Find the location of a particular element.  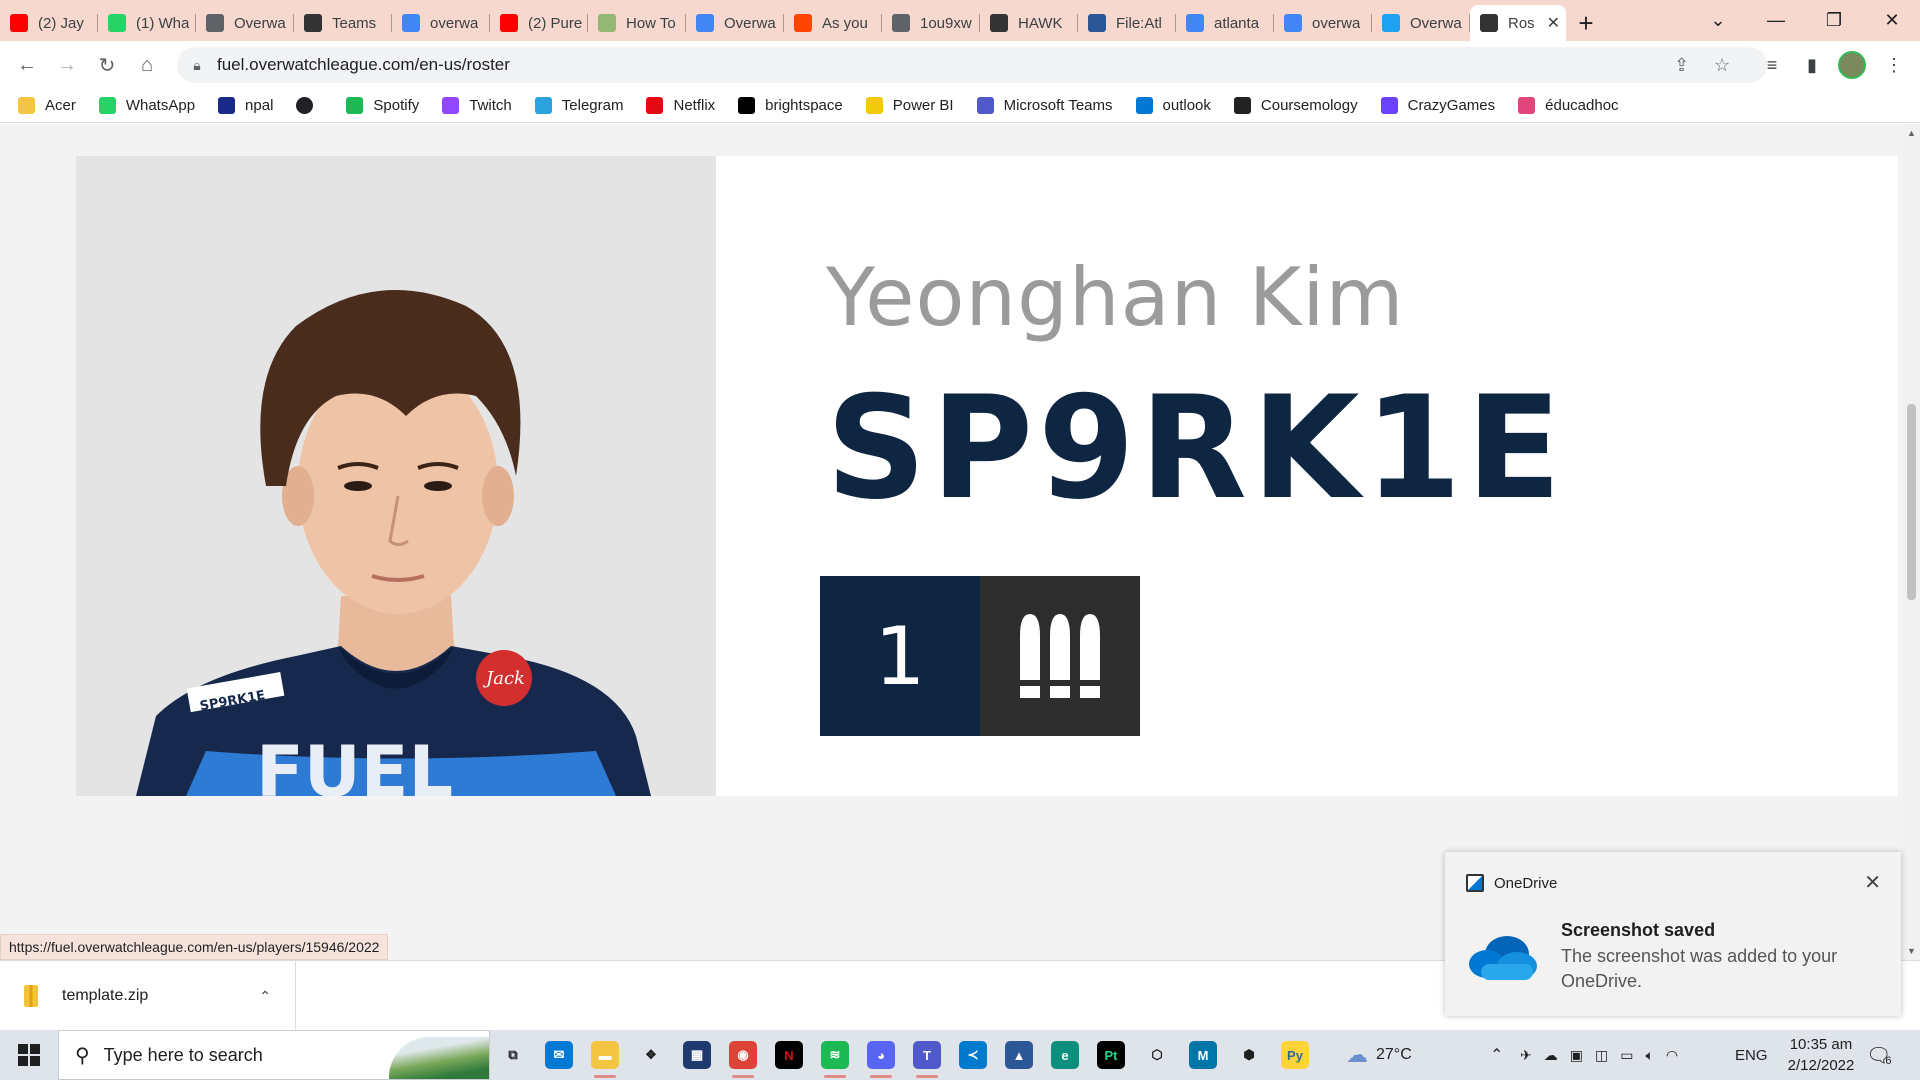

profile-avatar is located at coordinates (1852, 65).